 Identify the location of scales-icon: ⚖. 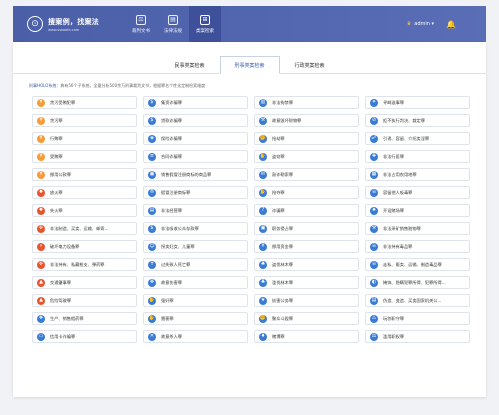
(141, 19).